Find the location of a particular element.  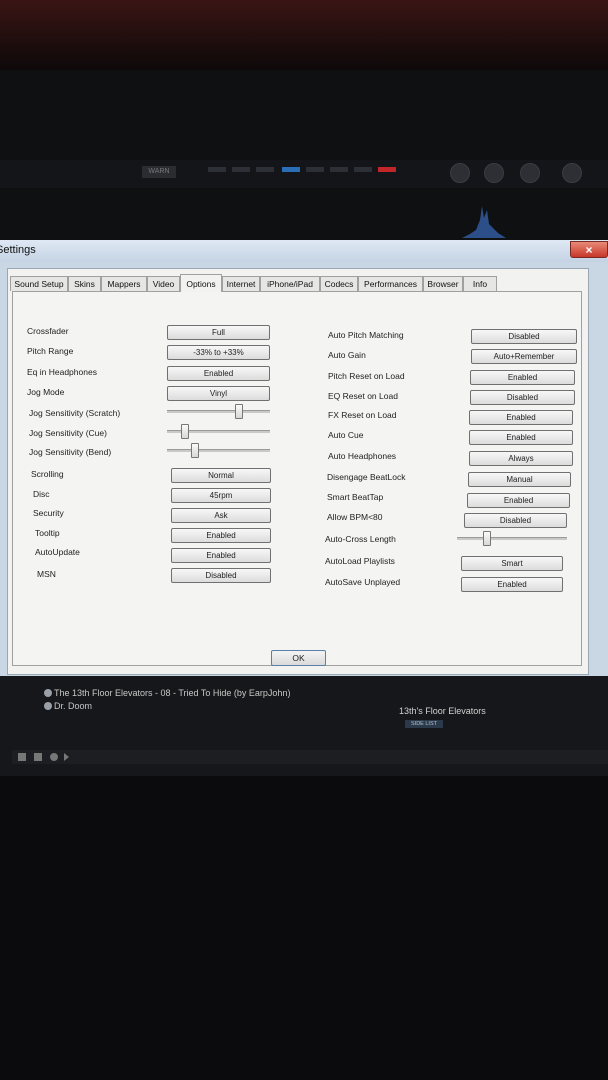

pitch-reset-label: Pitch Reset on Load is located at coordinates (366, 376).